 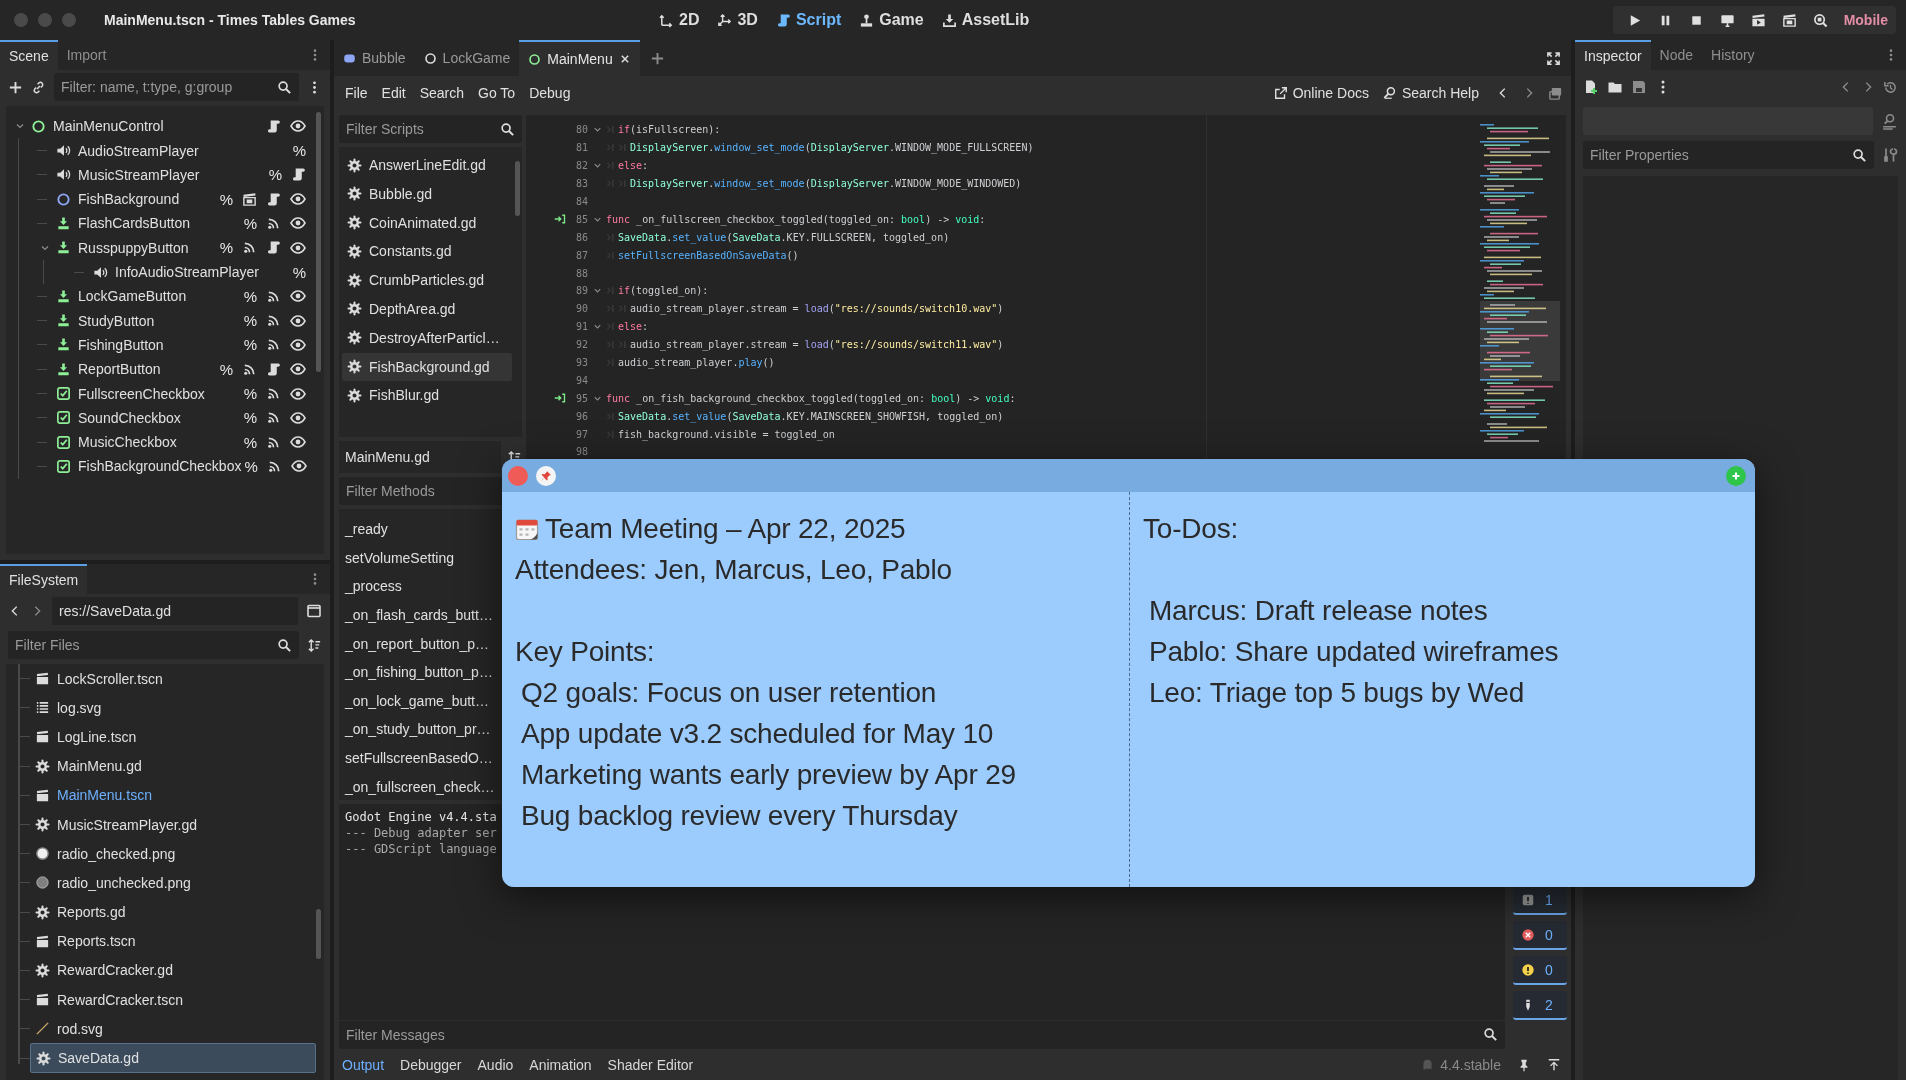 I want to click on sort-icon, so click(x=314, y=645).